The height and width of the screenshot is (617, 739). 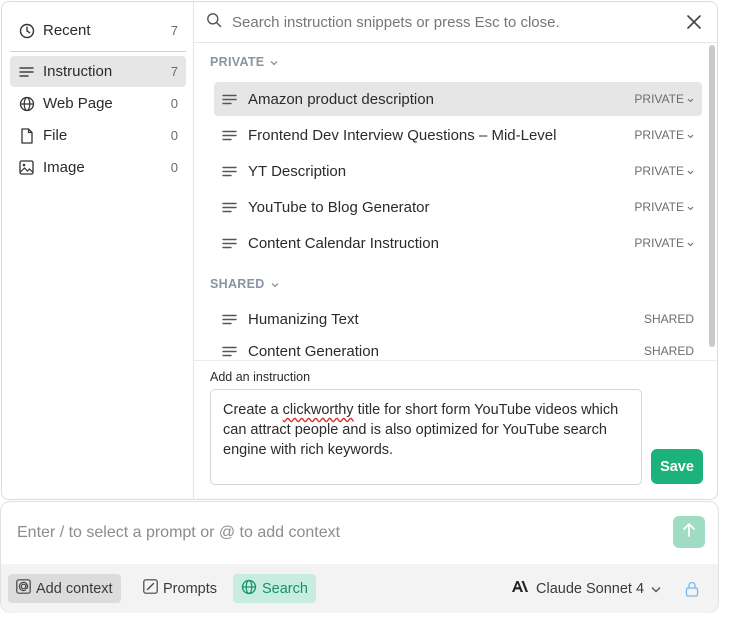 I want to click on search-toggle-button: Search, so click(x=274, y=588).